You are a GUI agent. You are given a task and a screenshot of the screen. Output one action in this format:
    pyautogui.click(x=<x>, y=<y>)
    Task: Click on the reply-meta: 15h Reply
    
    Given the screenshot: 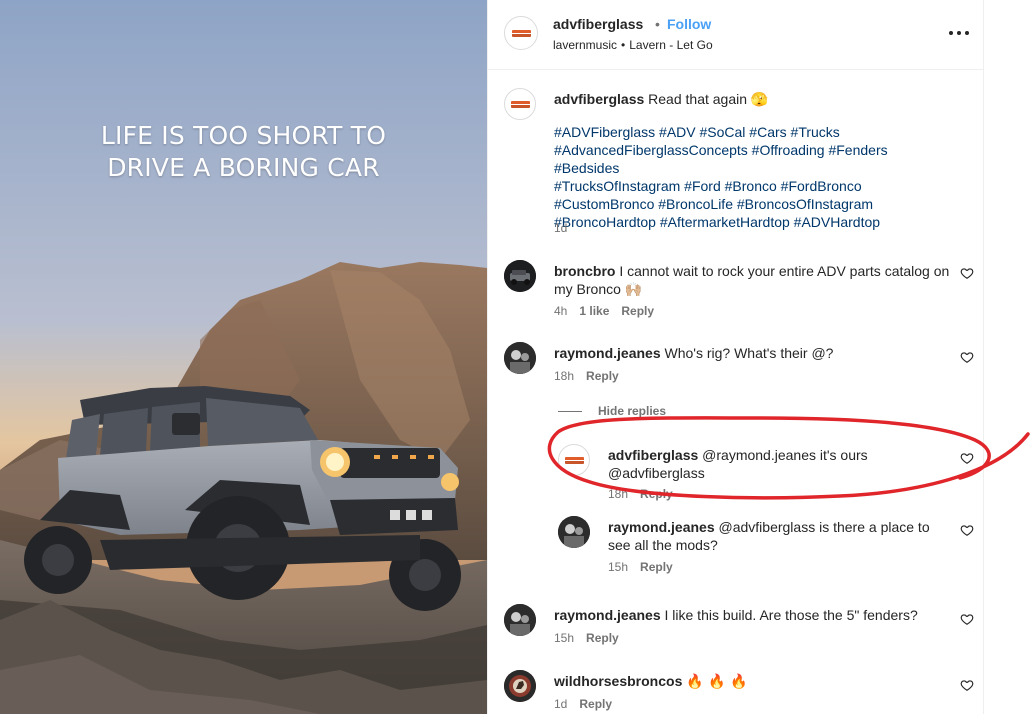 What is the action you would take?
    pyautogui.click(x=646, y=567)
    